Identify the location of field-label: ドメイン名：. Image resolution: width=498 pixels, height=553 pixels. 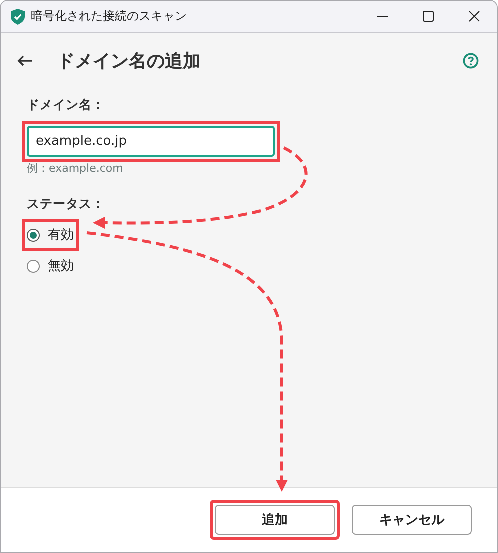
(66, 105).